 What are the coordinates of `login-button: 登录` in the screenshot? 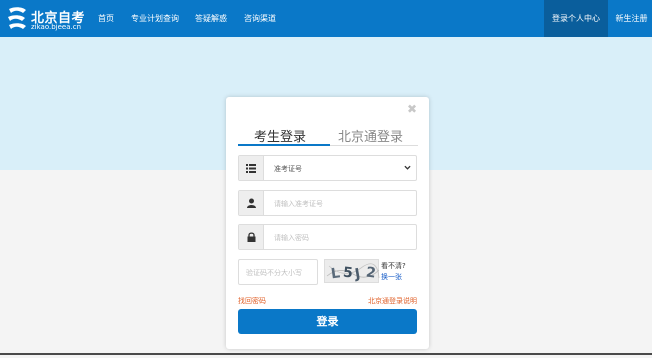 It's located at (327, 321).